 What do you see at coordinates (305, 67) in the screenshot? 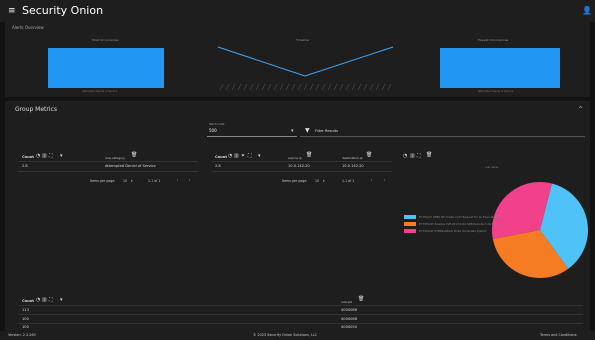
I see `timeline-chart` at bounding box center [305, 67].